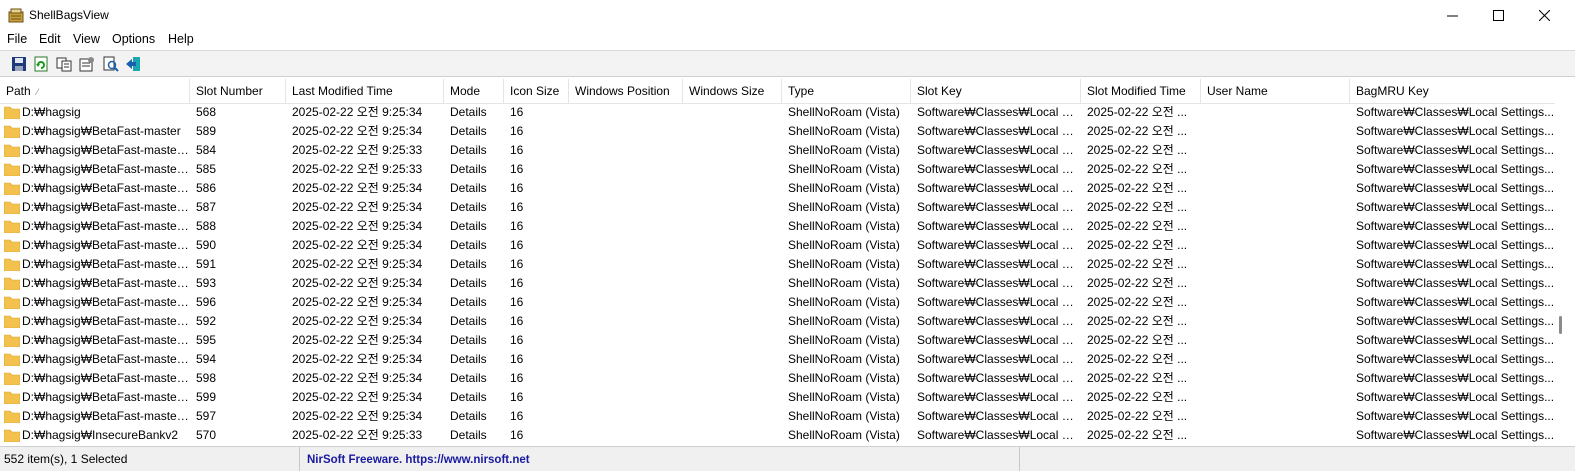  I want to click on column-windows-position: Windows Position, so click(626, 91).